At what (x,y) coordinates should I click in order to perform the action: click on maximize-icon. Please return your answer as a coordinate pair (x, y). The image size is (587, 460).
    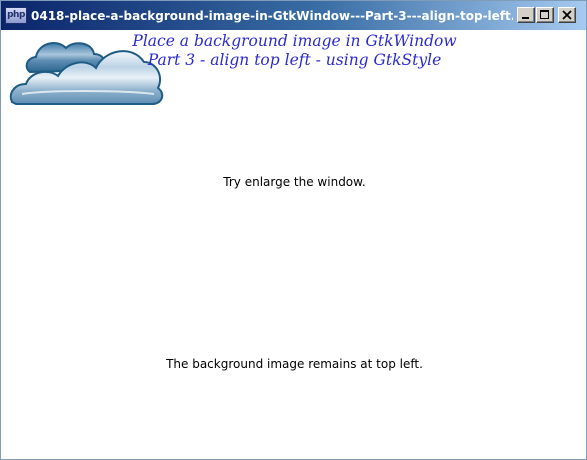
    Looking at the image, I should click on (544, 14).